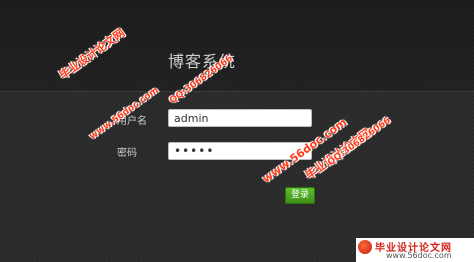 The image size is (474, 262). What do you see at coordinates (415, 250) in the screenshot?
I see `watermark-logo: 毕业设计论文网 www.56doc.com` at bounding box center [415, 250].